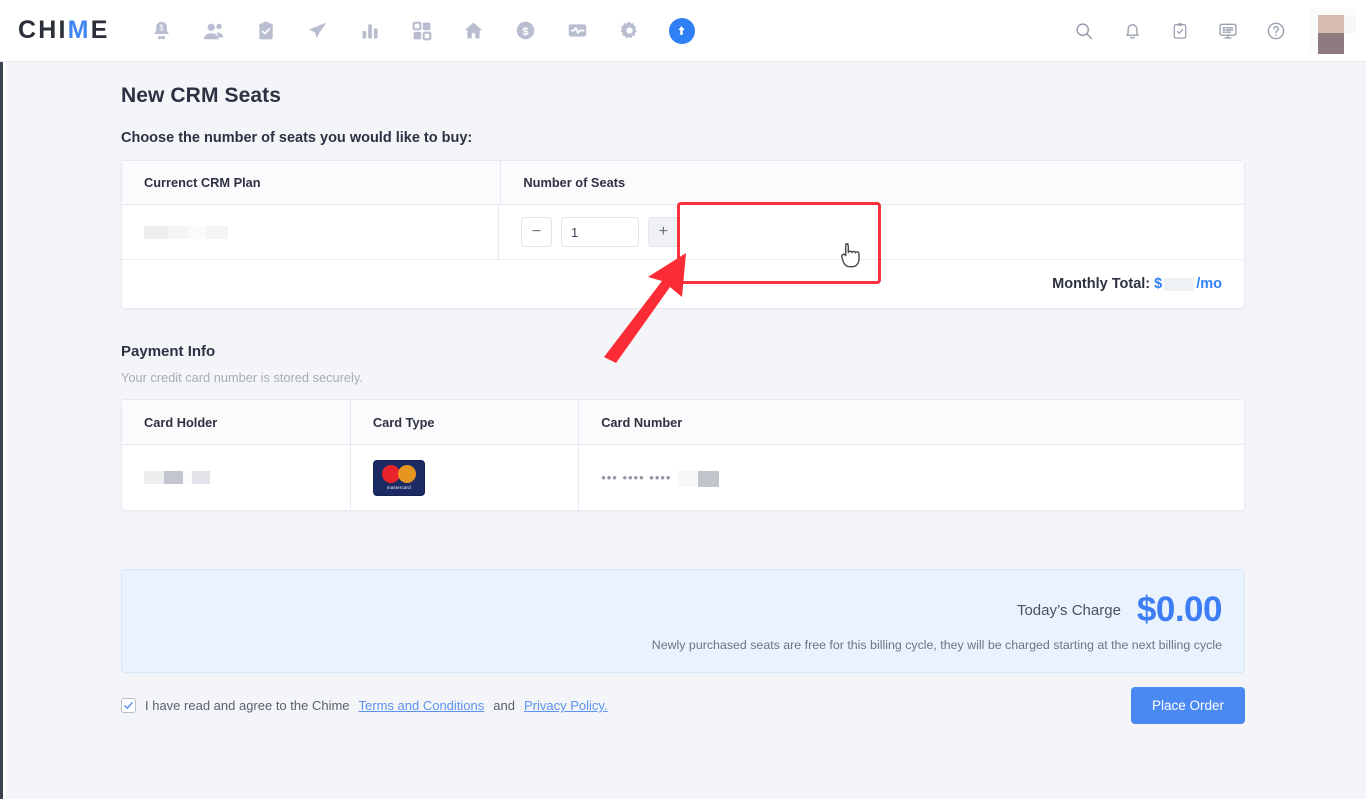 The image size is (1366, 799). I want to click on card-number-value: ••• •••• ••••, so click(911, 477).